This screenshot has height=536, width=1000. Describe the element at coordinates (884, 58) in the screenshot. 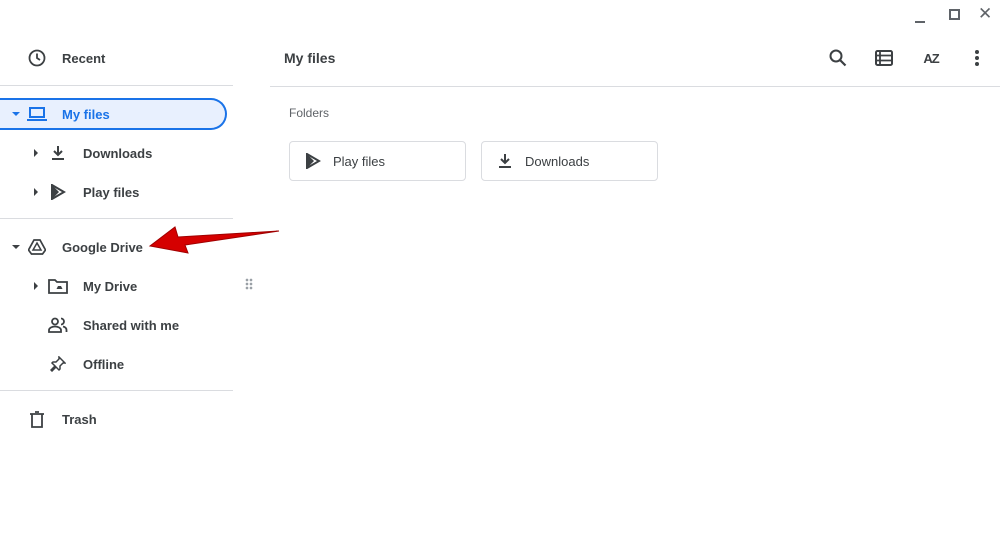

I see `list-view-button` at that location.